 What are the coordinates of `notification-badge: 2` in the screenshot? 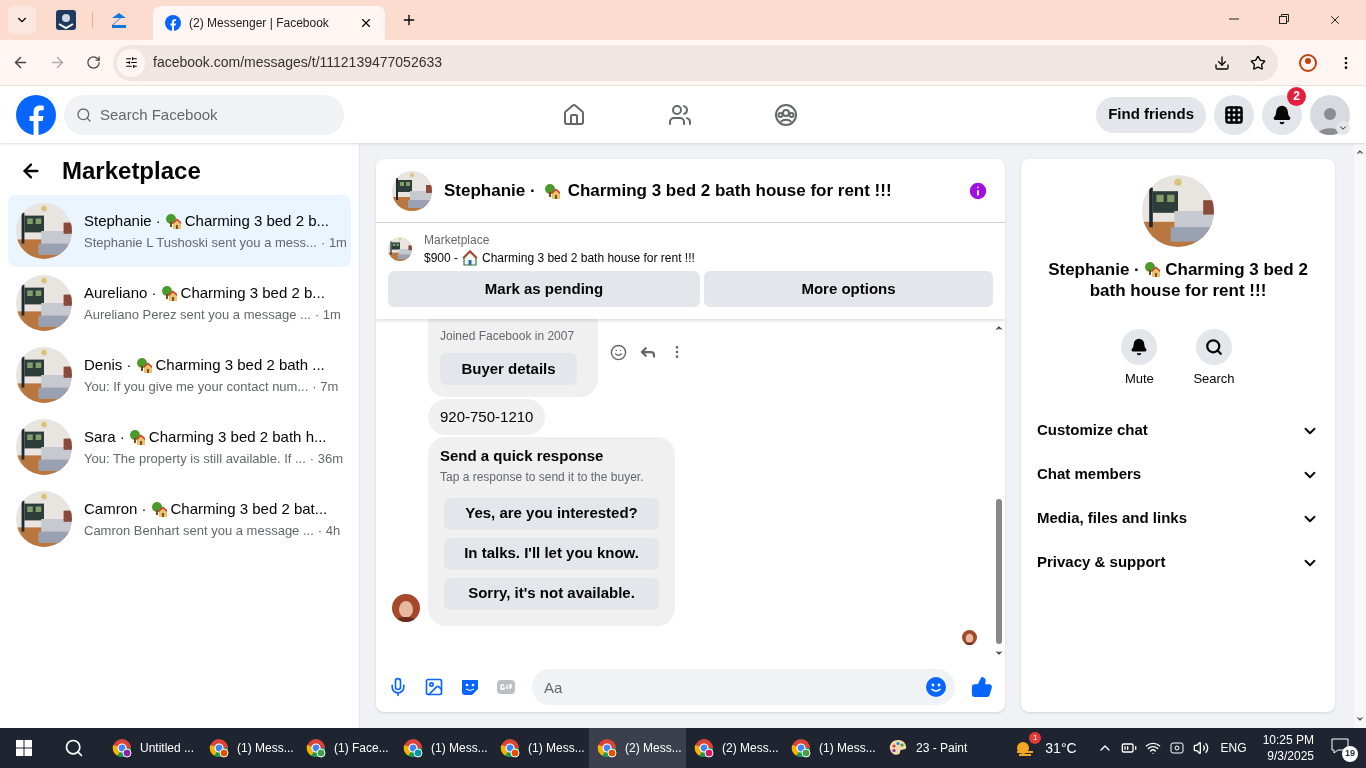 It's located at (1296, 96).